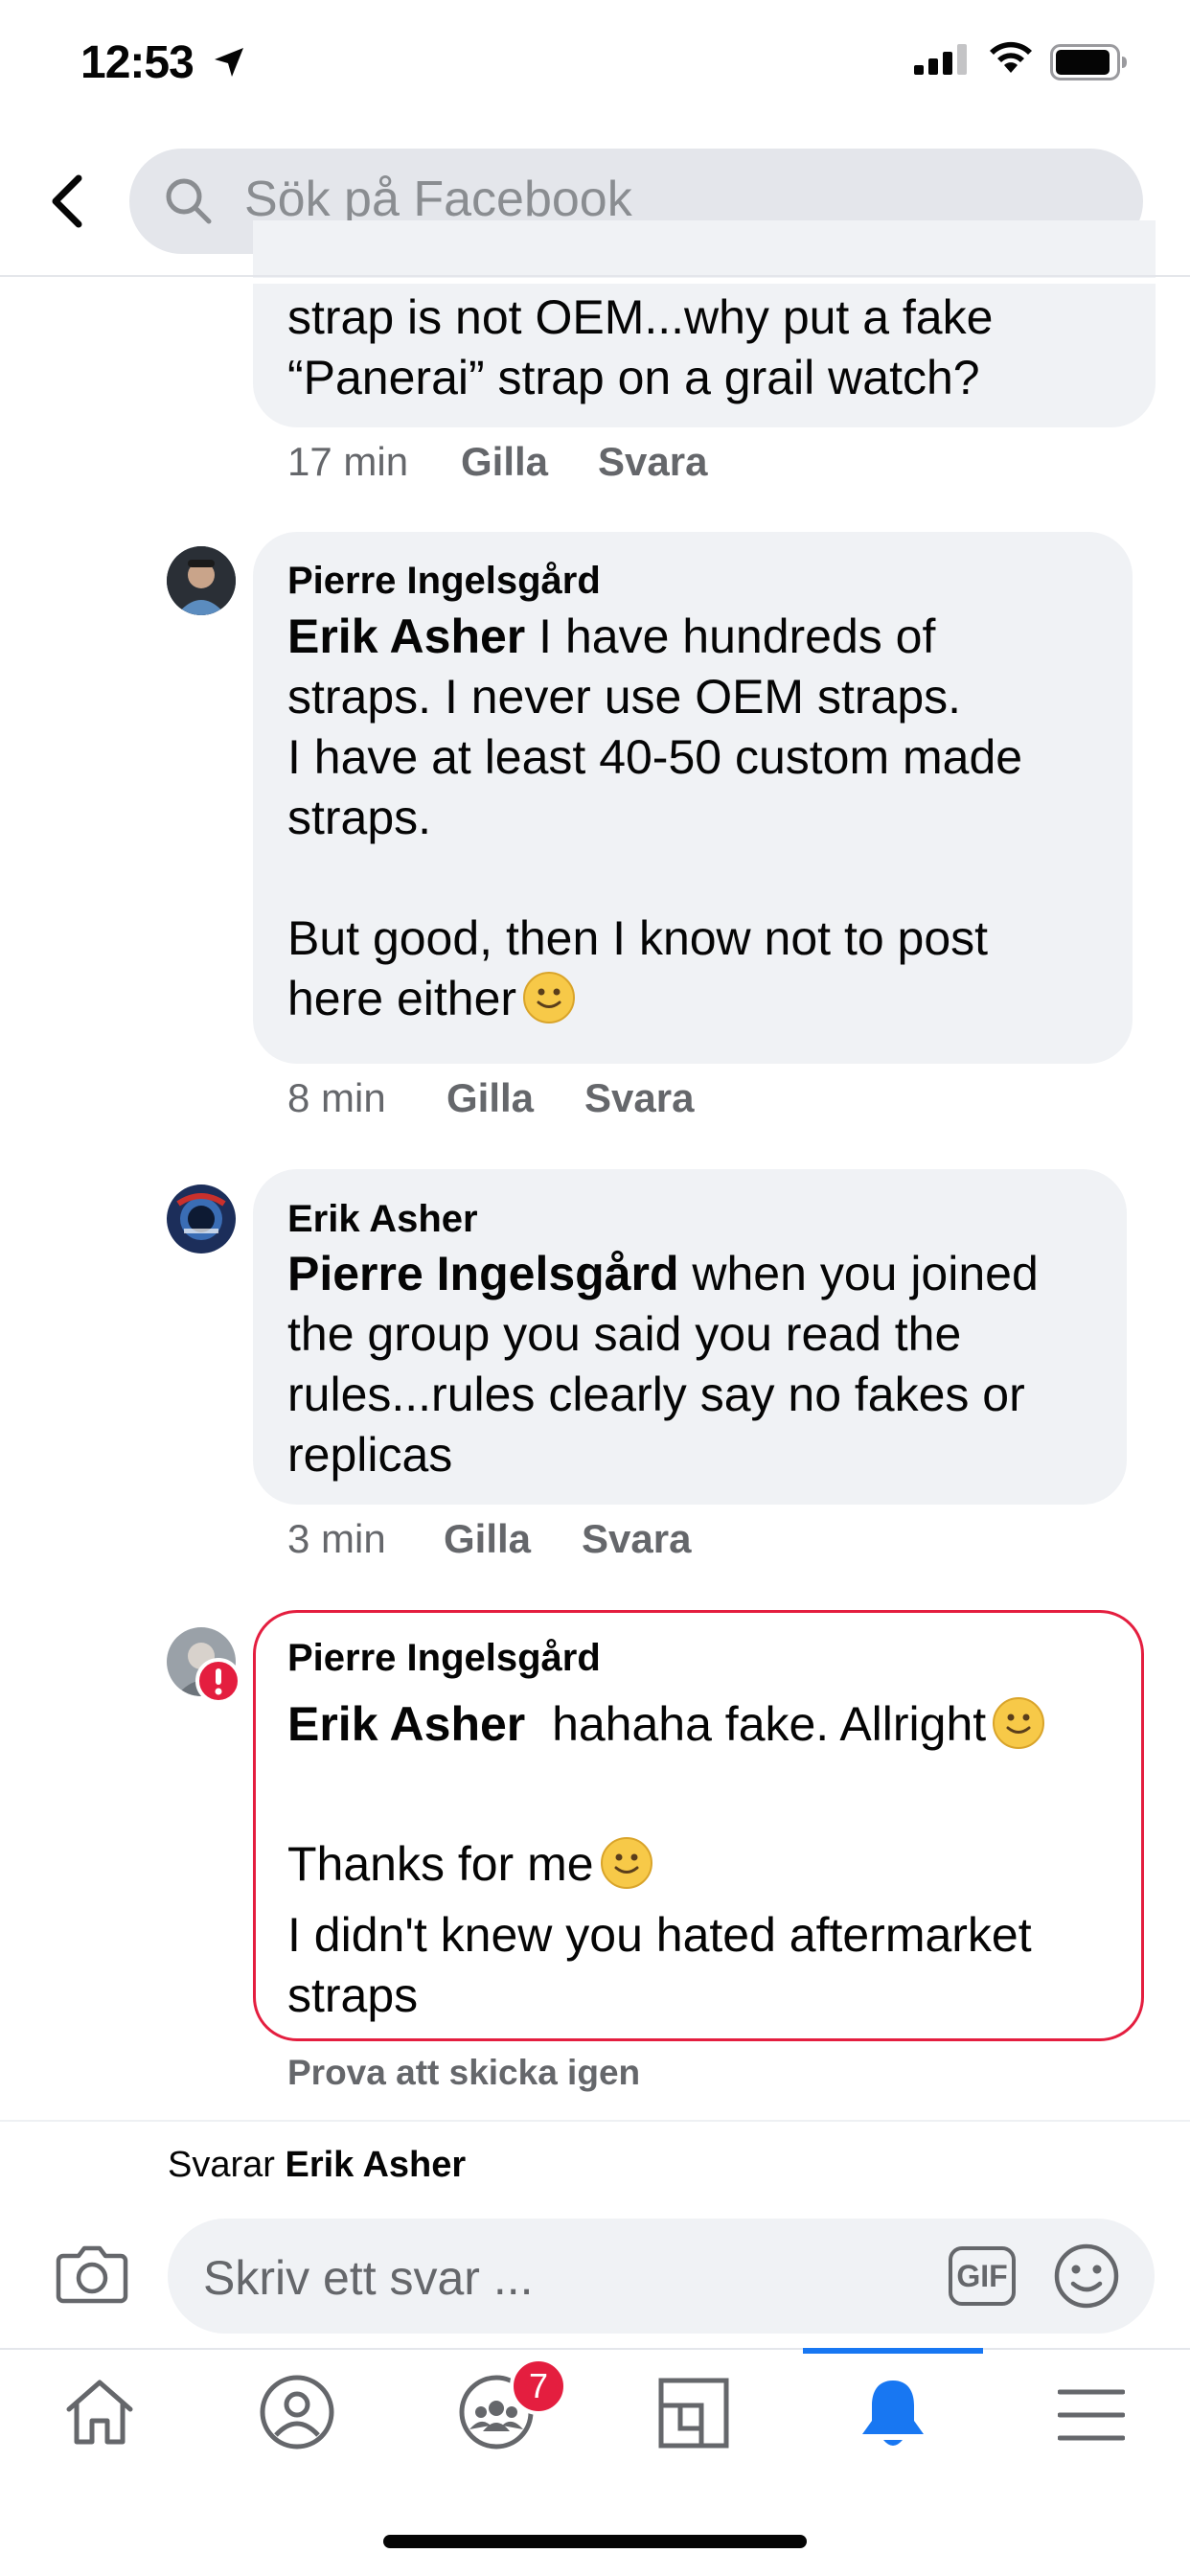  I want to click on home-indicator, so click(595, 2541).